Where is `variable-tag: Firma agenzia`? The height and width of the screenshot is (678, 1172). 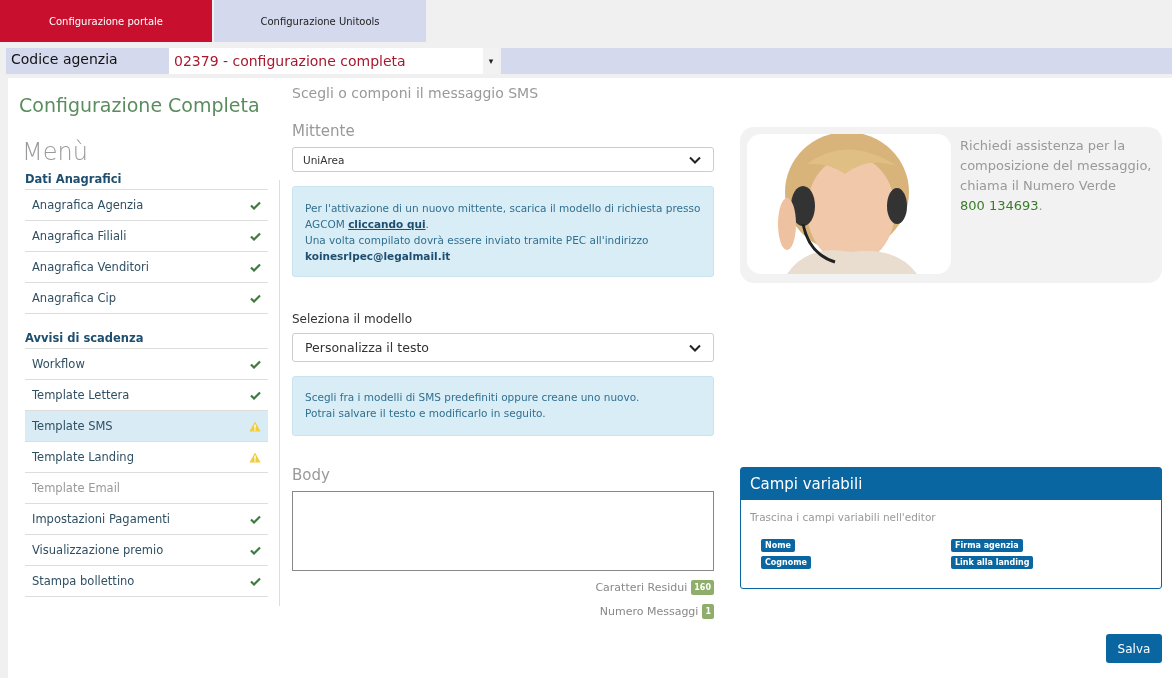 variable-tag: Firma agenzia is located at coordinates (987, 545).